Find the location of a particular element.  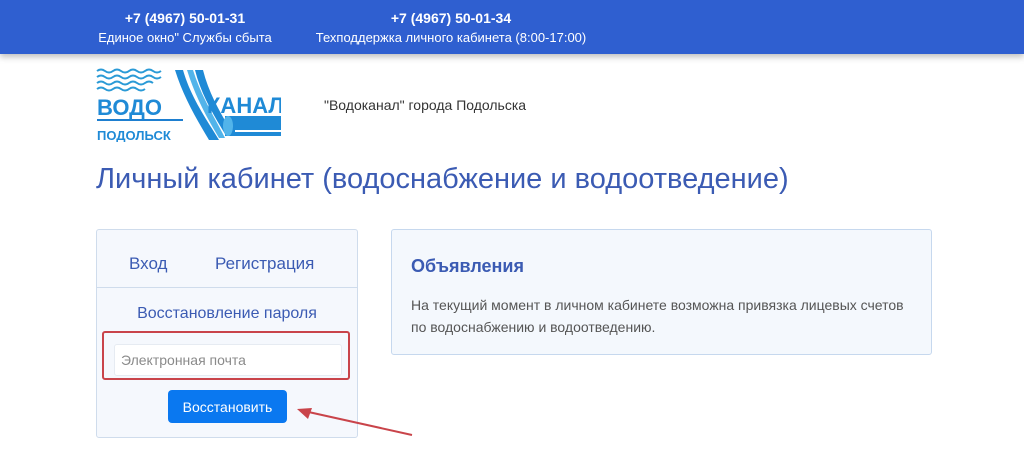

vodokanal-logo: ВОДО КАНАЛ ПОДОЛЬСК is located at coordinates (188, 105).